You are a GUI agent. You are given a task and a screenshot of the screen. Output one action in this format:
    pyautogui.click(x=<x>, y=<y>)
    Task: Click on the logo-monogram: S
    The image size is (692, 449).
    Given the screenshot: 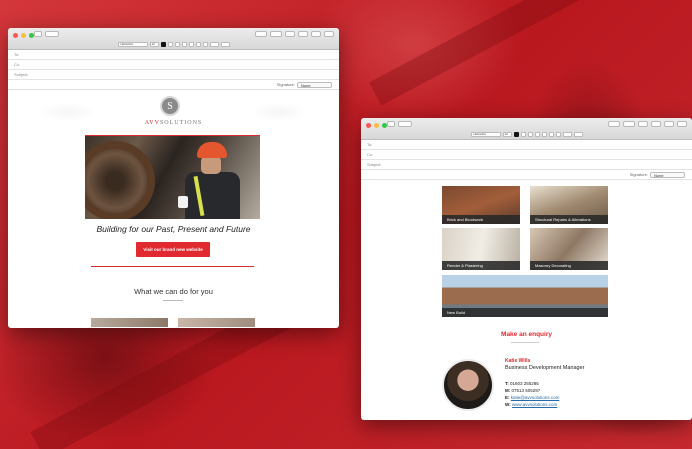 What is the action you would take?
    pyautogui.click(x=170, y=106)
    